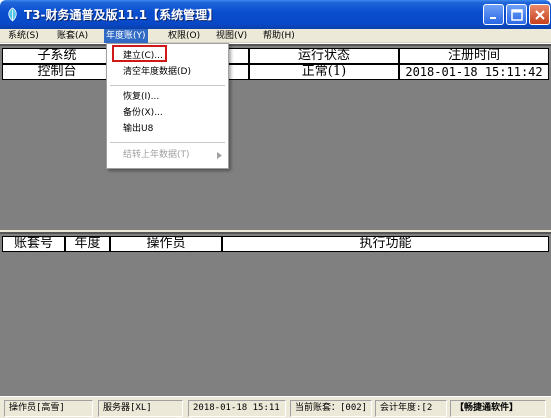 The image size is (551, 418). I want to click on menu-system: 系统(S), so click(23, 36).